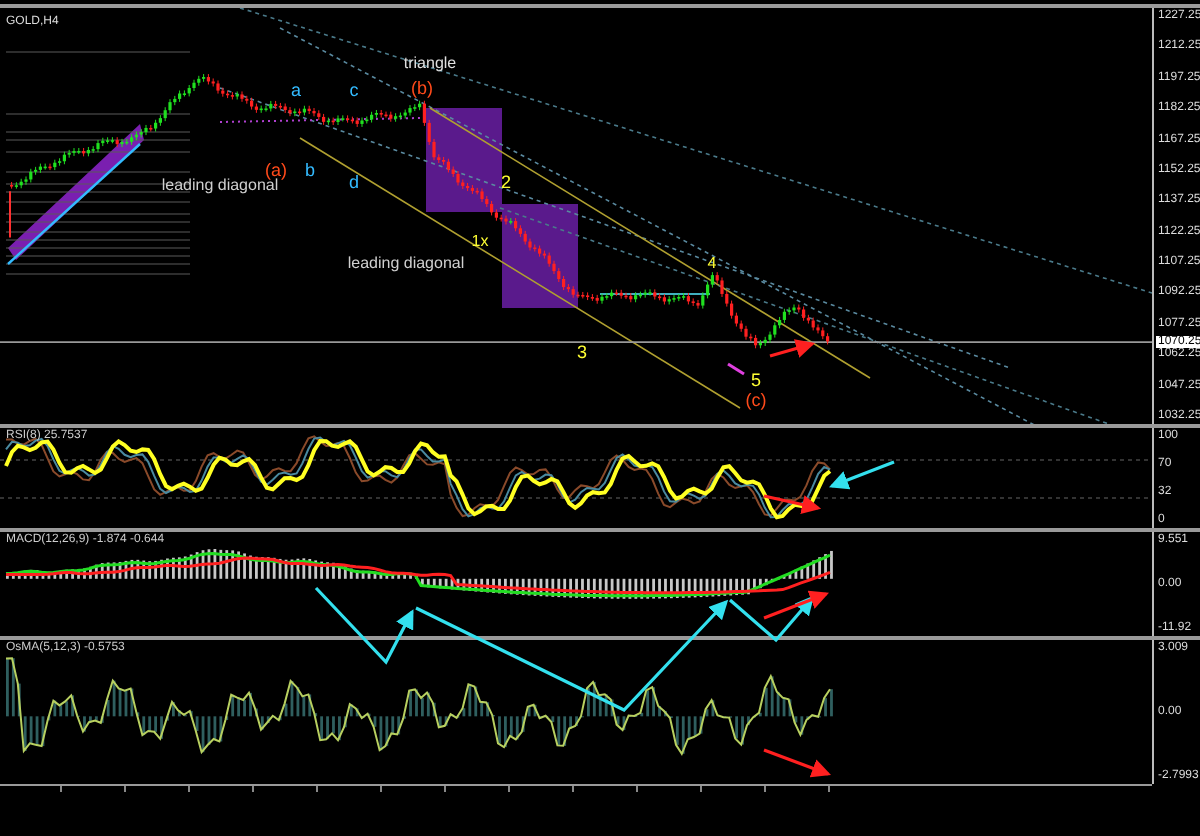 This screenshot has height=836, width=1200. What do you see at coordinates (422, 88) in the screenshot?
I see `wave-label: (b)` at bounding box center [422, 88].